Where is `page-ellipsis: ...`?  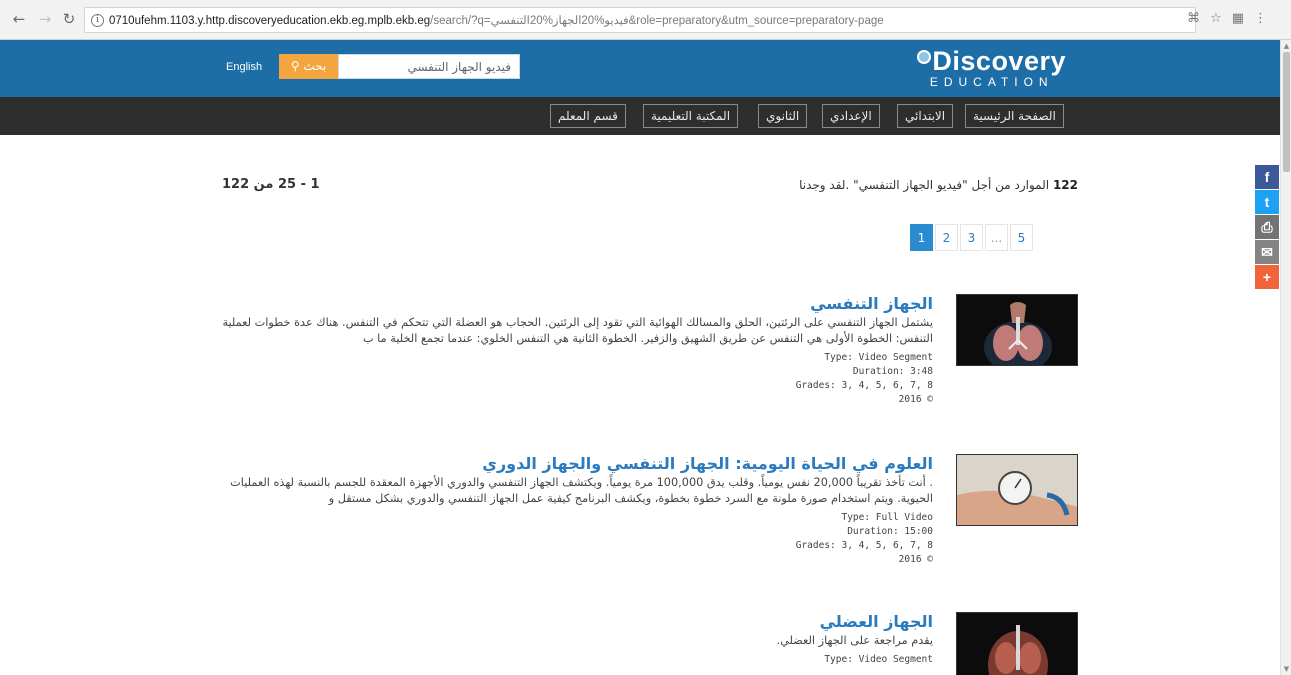 page-ellipsis: ... is located at coordinates (996, 237).